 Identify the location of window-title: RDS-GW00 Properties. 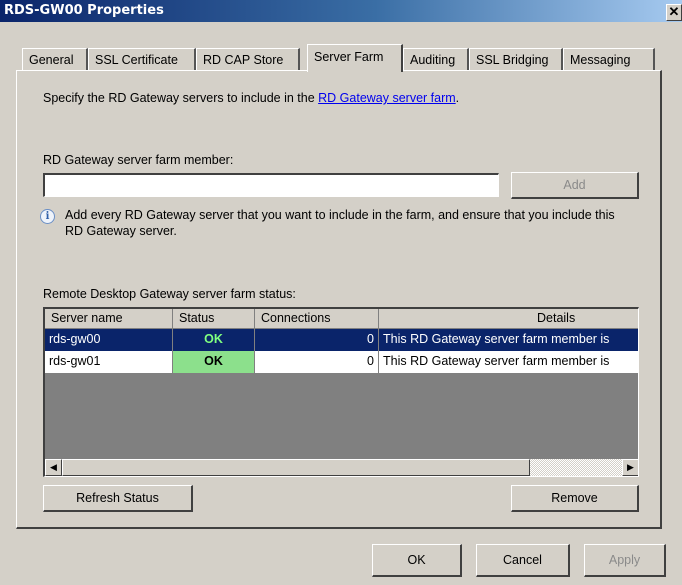
(84, 10).